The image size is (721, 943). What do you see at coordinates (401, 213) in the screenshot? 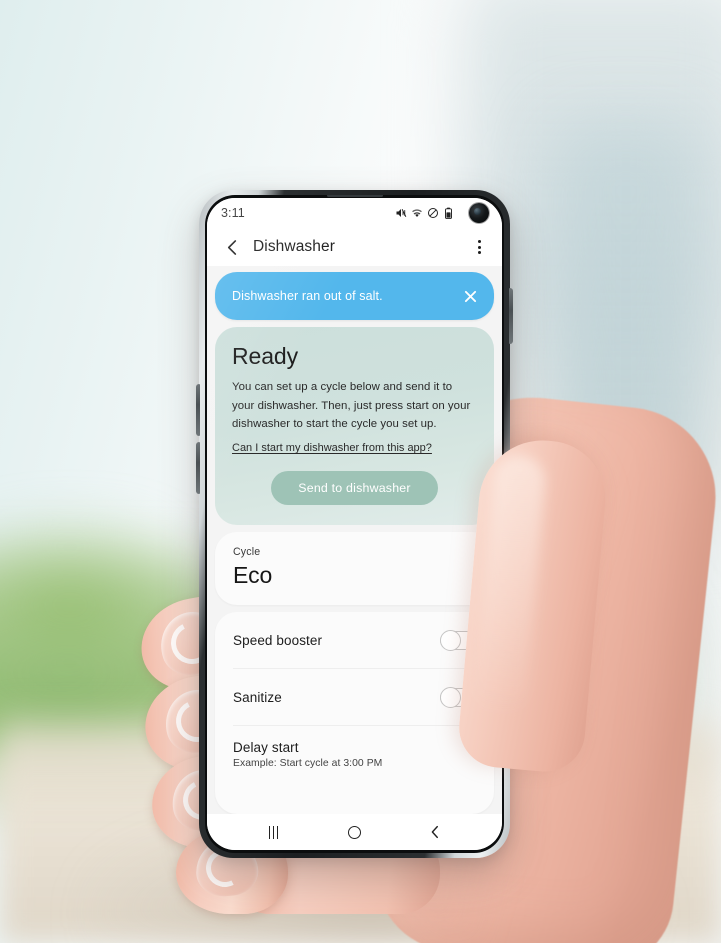
I see `mute-icon` at bounding box center [401, 213].